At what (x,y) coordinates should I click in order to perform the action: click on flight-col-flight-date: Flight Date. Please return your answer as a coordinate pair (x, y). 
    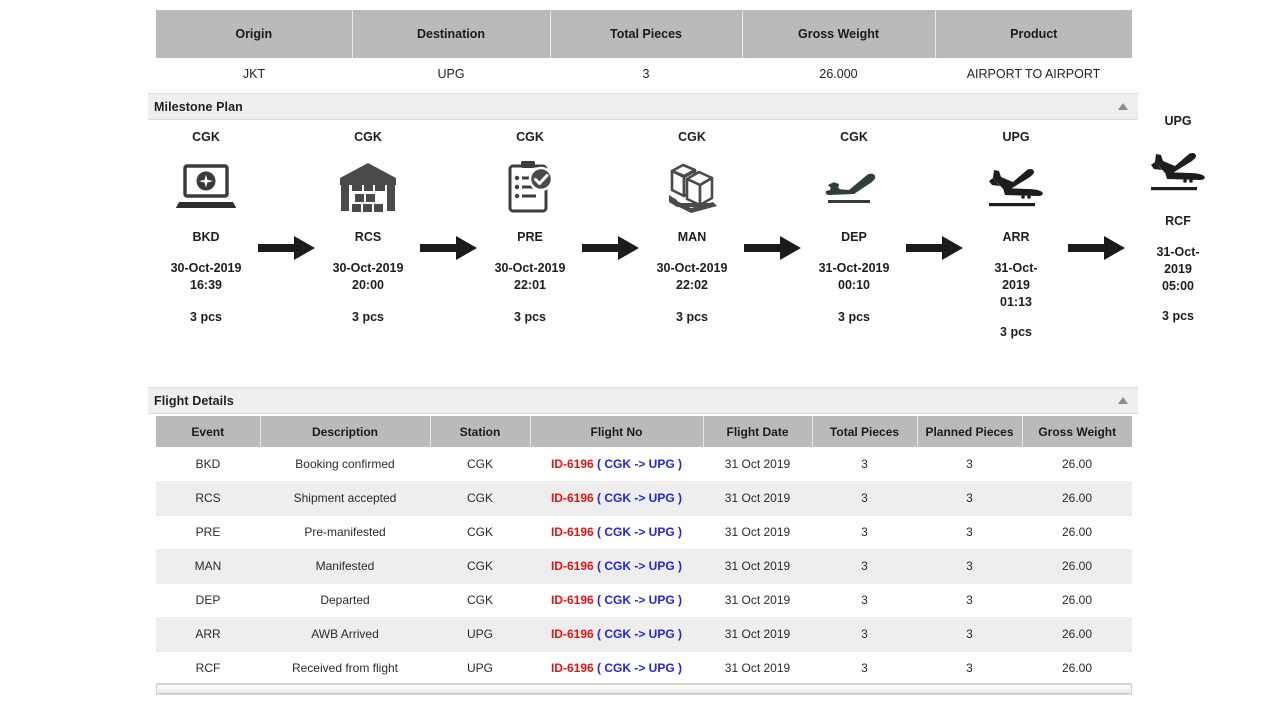
    Looking at the image, I should click on (758, 431).